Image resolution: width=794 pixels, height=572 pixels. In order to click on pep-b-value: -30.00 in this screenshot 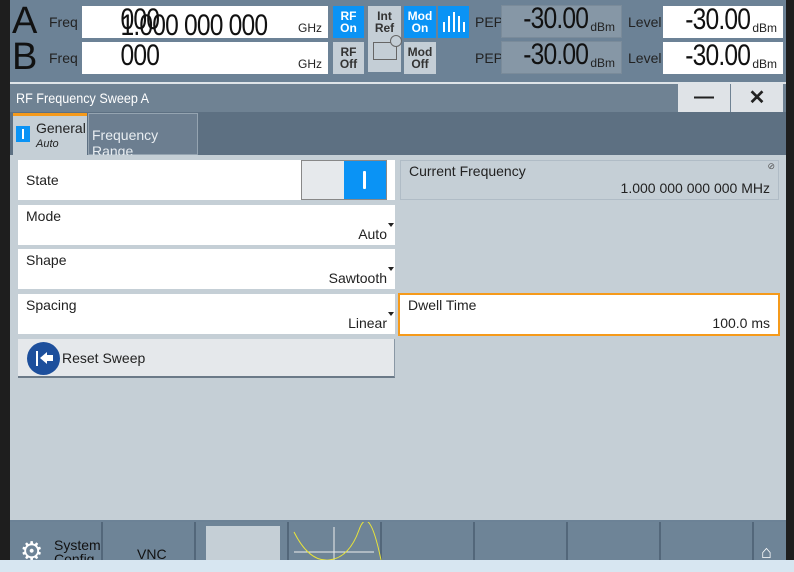, I will do `click(556, 54)`.